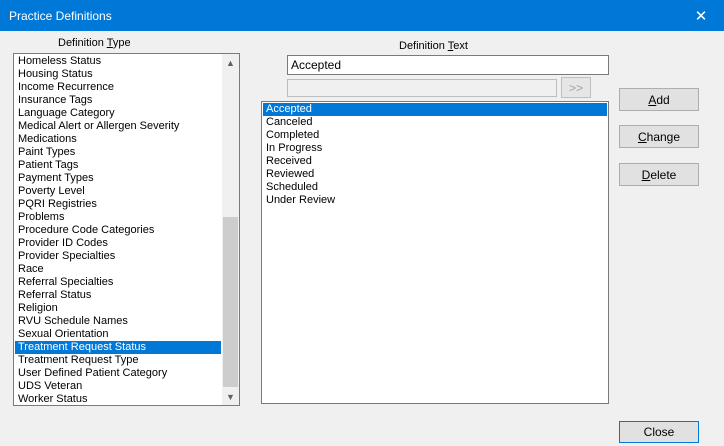  What do you see at coordinates (118, 191) in the screenshot?
I see `list-item: Poverty Level` at bounding box center [118, 191].